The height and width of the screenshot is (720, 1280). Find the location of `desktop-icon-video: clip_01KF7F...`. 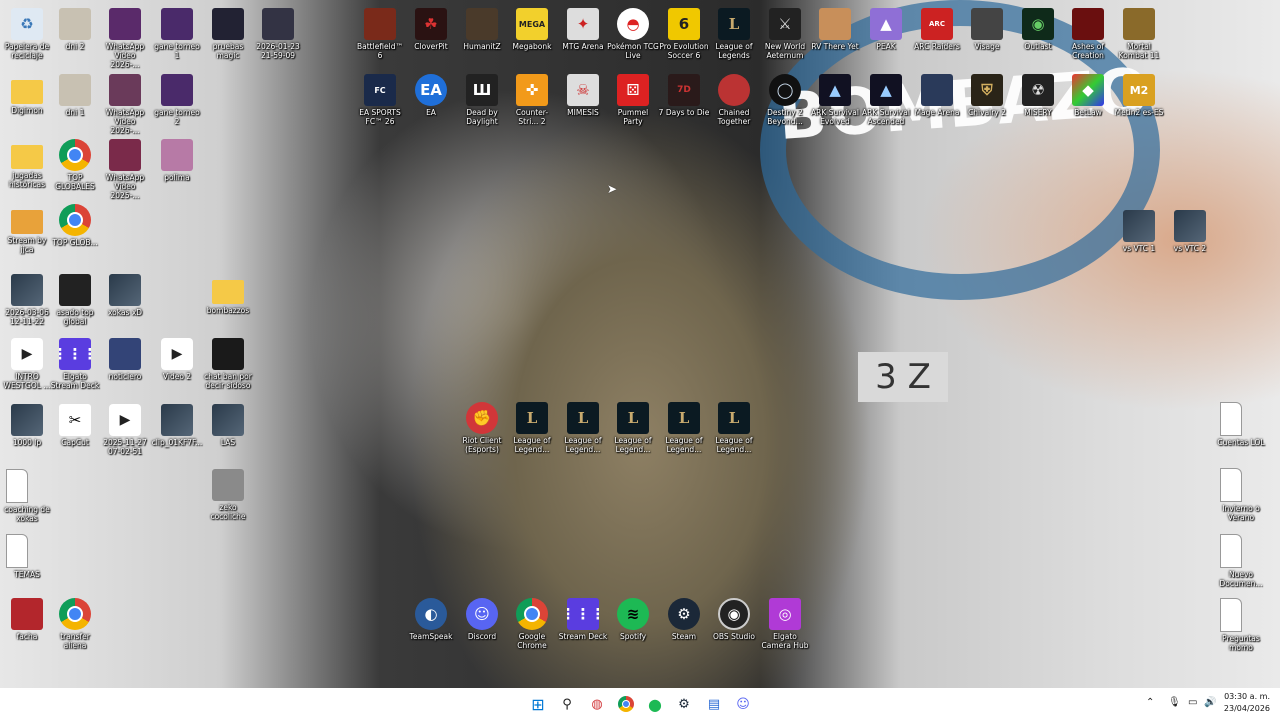

desktop-icon-video: clip_01KF7F... is located at coordinates (177, 432).